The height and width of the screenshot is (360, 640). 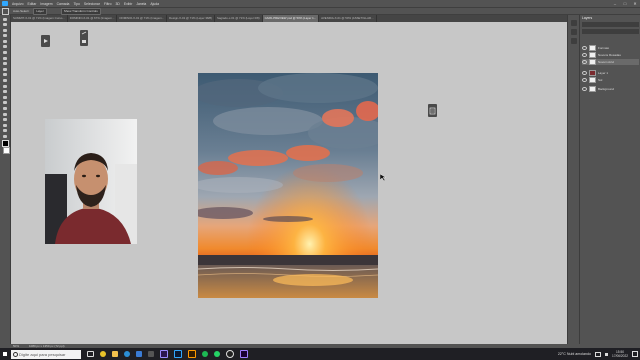 I want to click on network-icon, so click(x=598, y=354).